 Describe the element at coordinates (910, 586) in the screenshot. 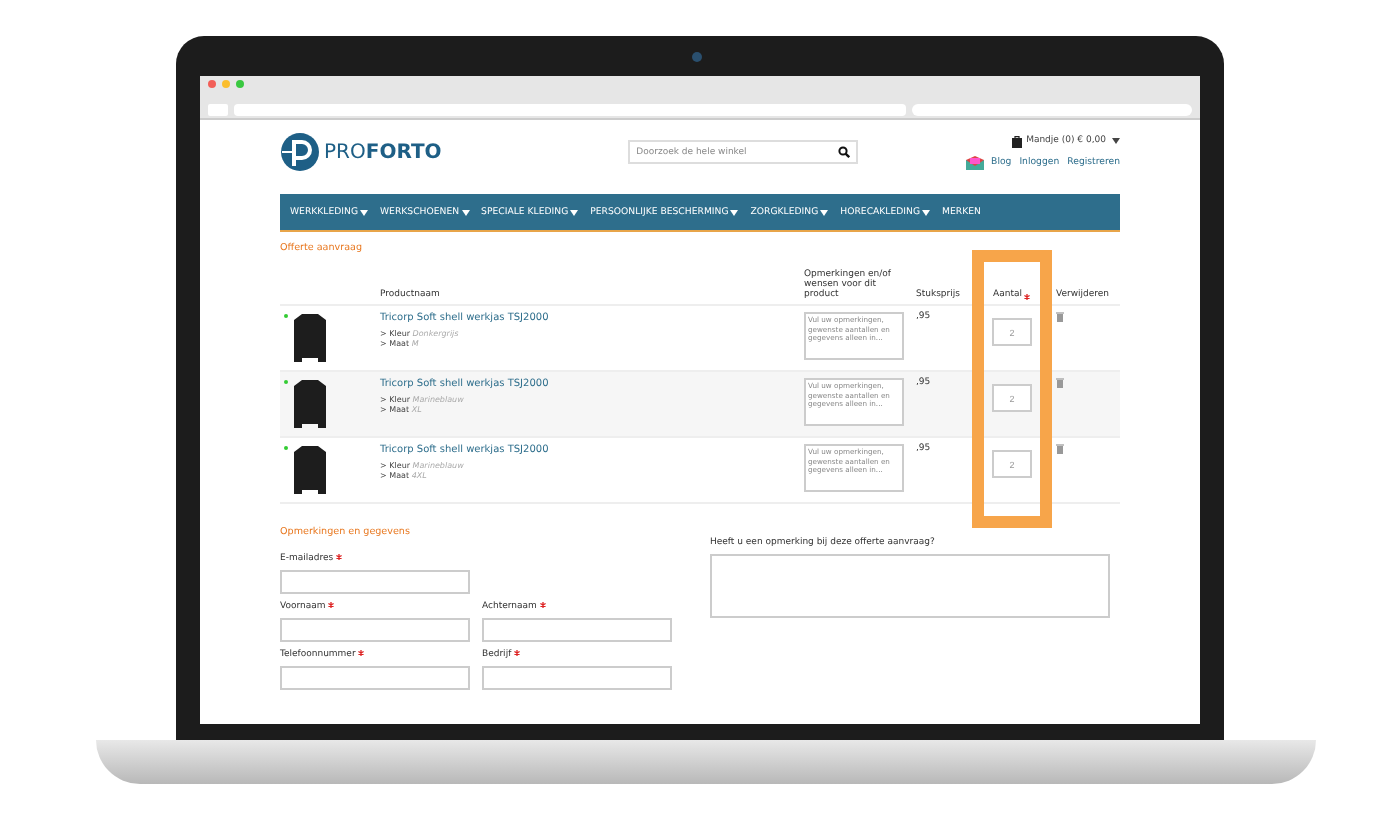

I see `remark-field` at that location.